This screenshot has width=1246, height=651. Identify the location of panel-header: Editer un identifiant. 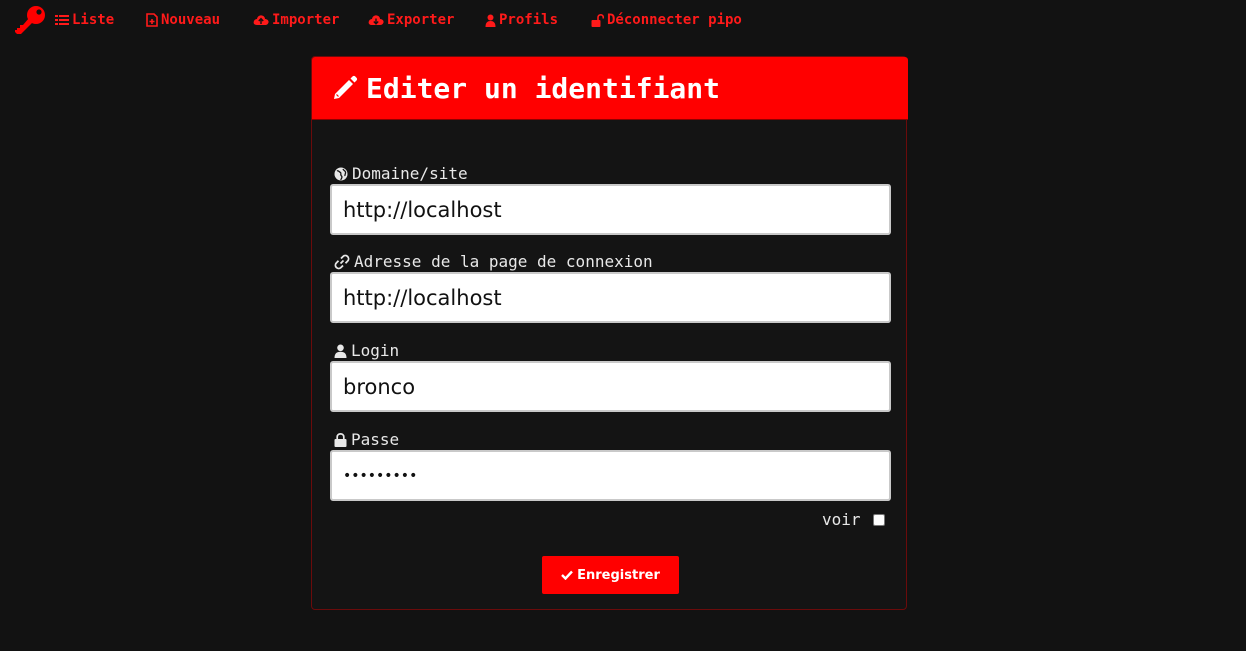
(610, 88).